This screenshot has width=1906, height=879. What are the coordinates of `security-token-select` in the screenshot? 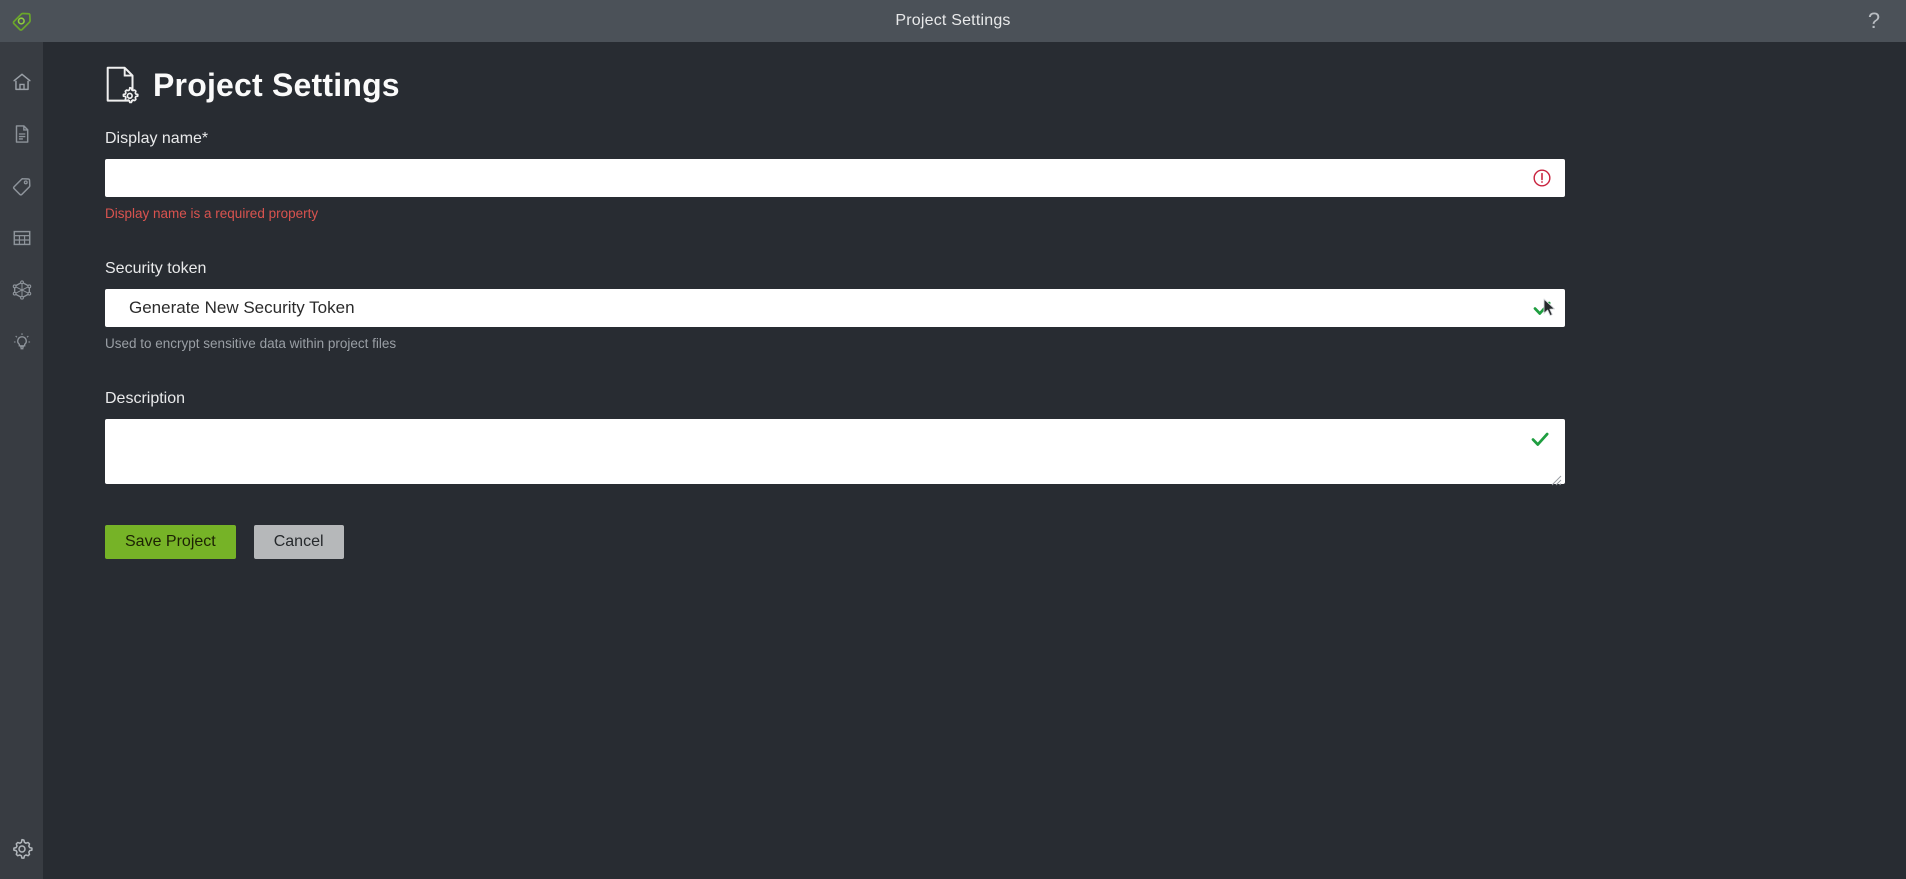 It's located at (835, 308).